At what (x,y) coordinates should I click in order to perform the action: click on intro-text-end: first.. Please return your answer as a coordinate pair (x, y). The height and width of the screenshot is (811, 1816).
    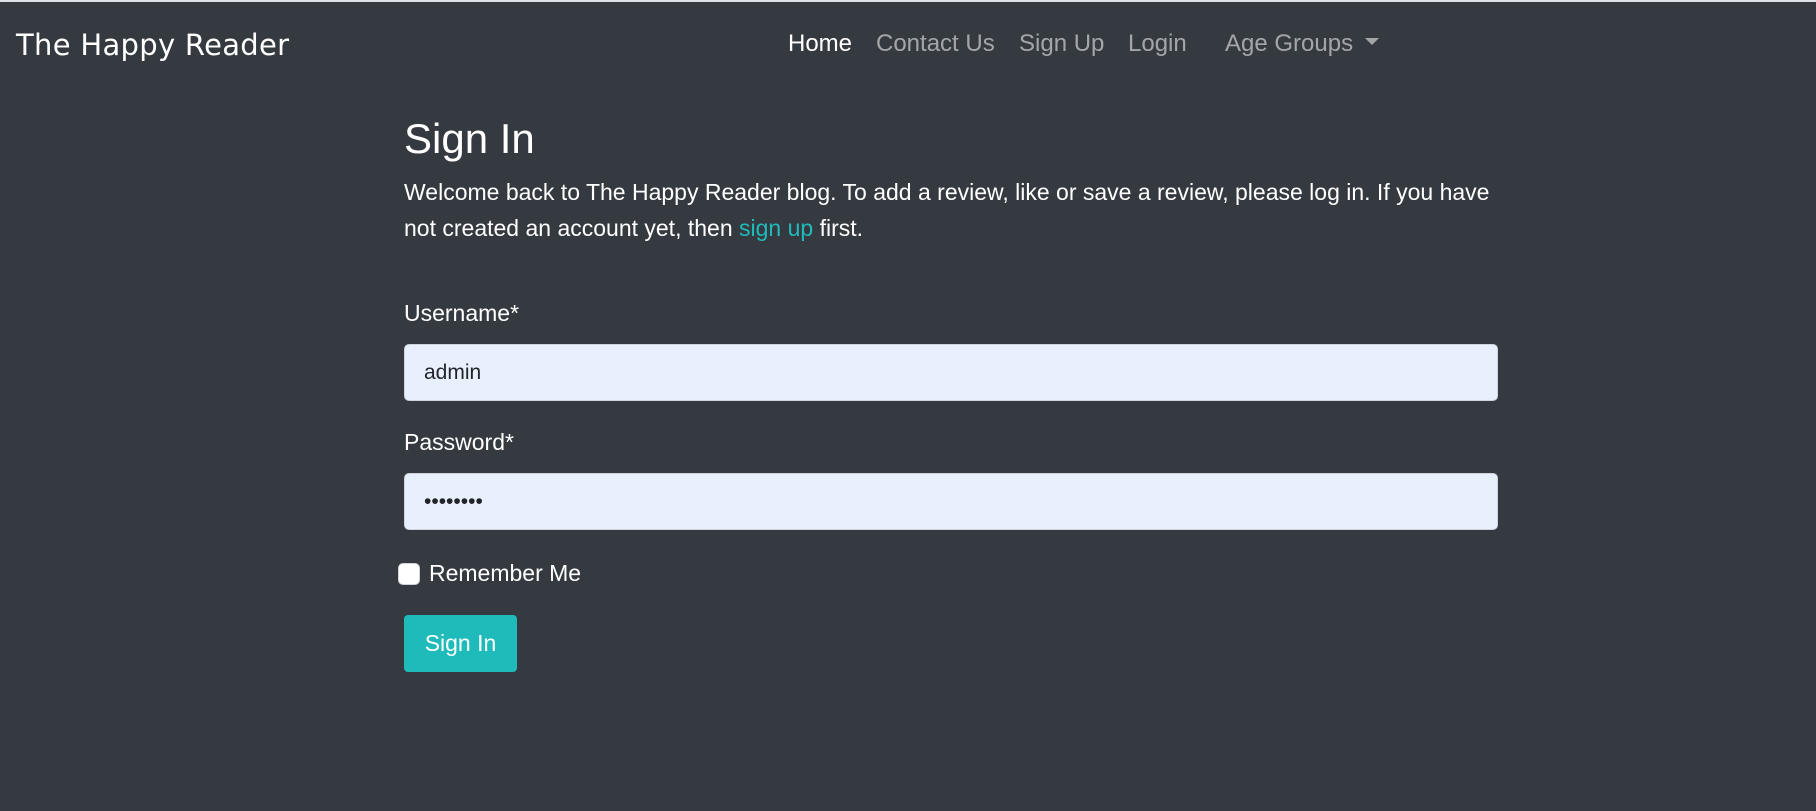
    Looking at the image, I should click on (838, 228).